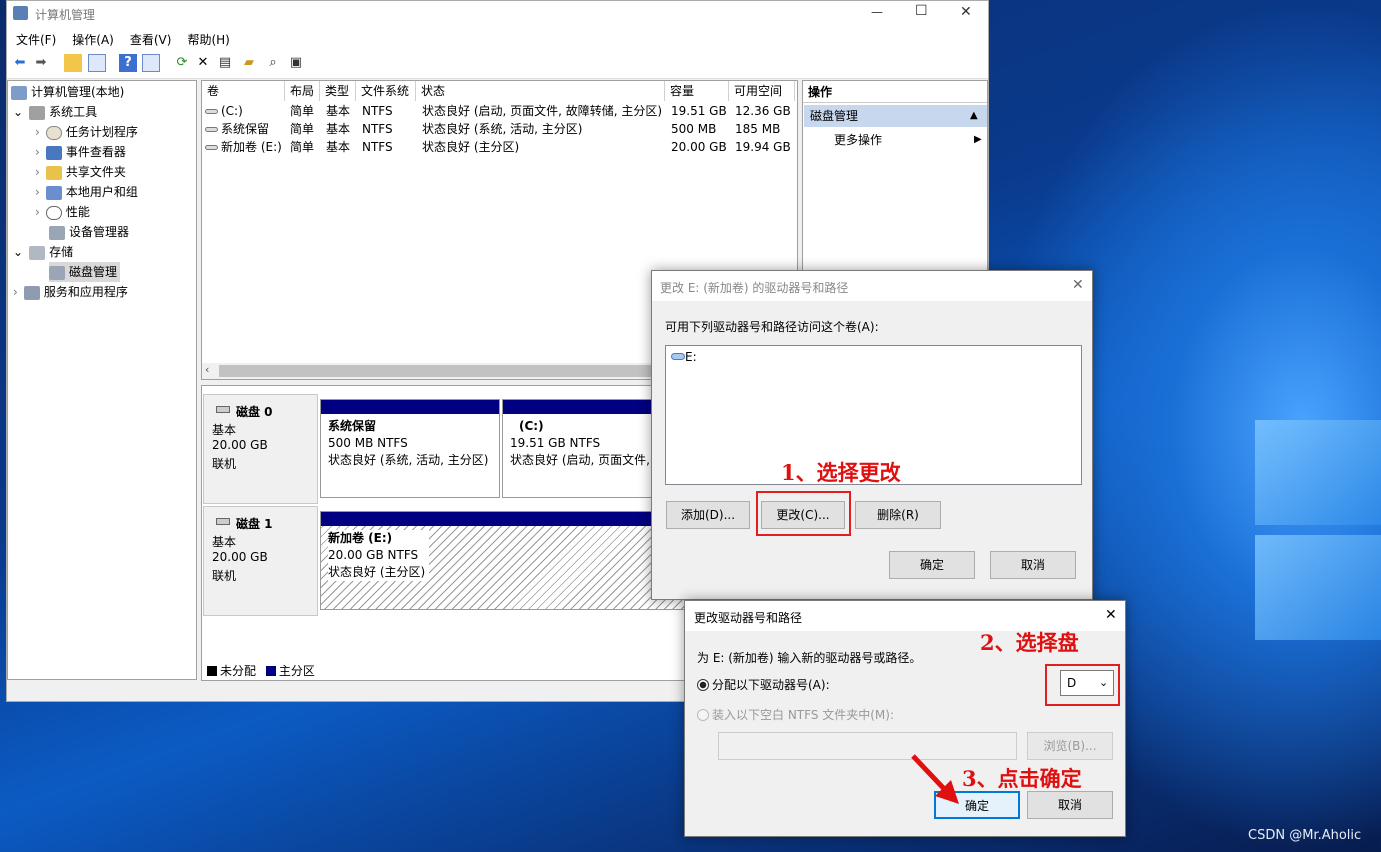  What do you see at coordinates (352, 426) in the screenshot?
I see `partition-name: 系统保留` at bounding box center [352, 426].